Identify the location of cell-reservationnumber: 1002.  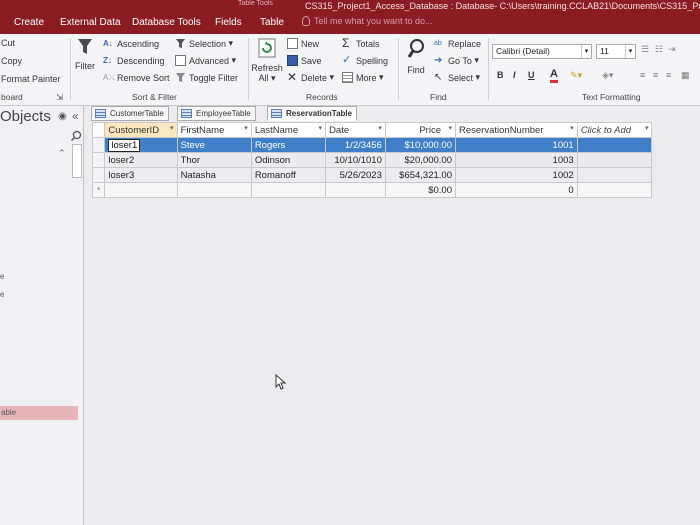
(516, 175).